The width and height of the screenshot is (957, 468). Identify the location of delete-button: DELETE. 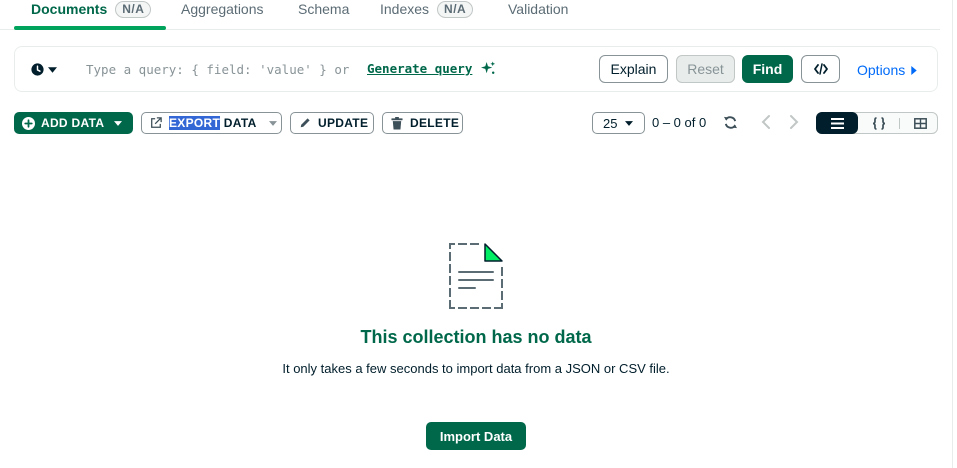
(422, 123).